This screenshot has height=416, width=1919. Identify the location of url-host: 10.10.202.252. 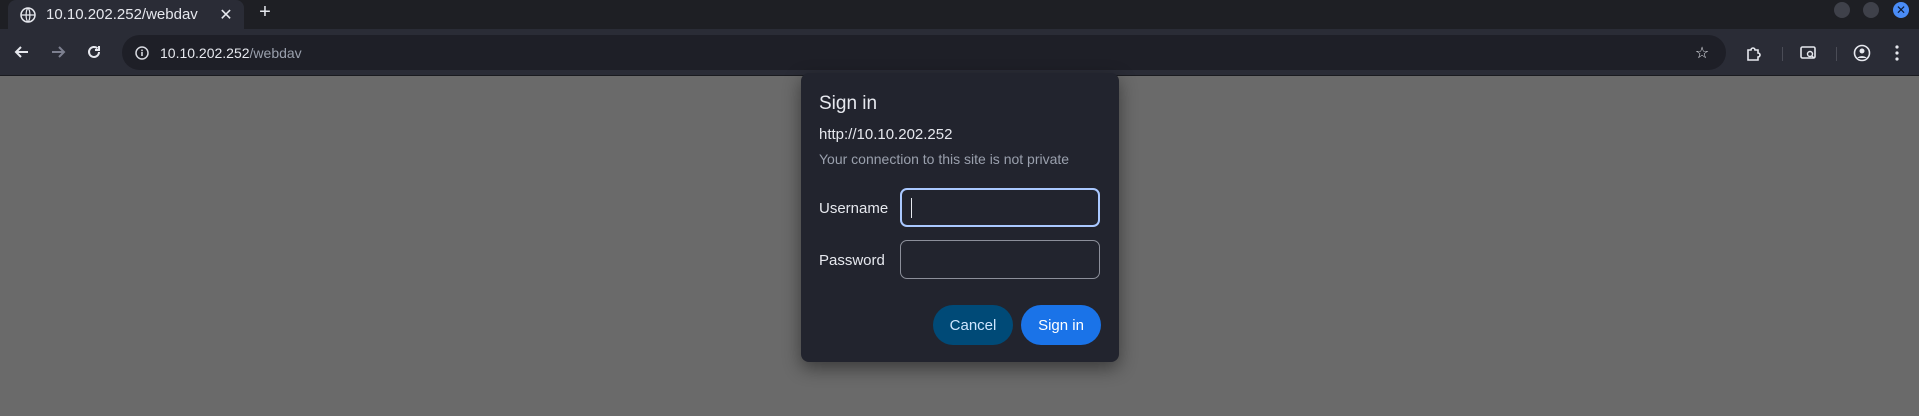
(205, 52).